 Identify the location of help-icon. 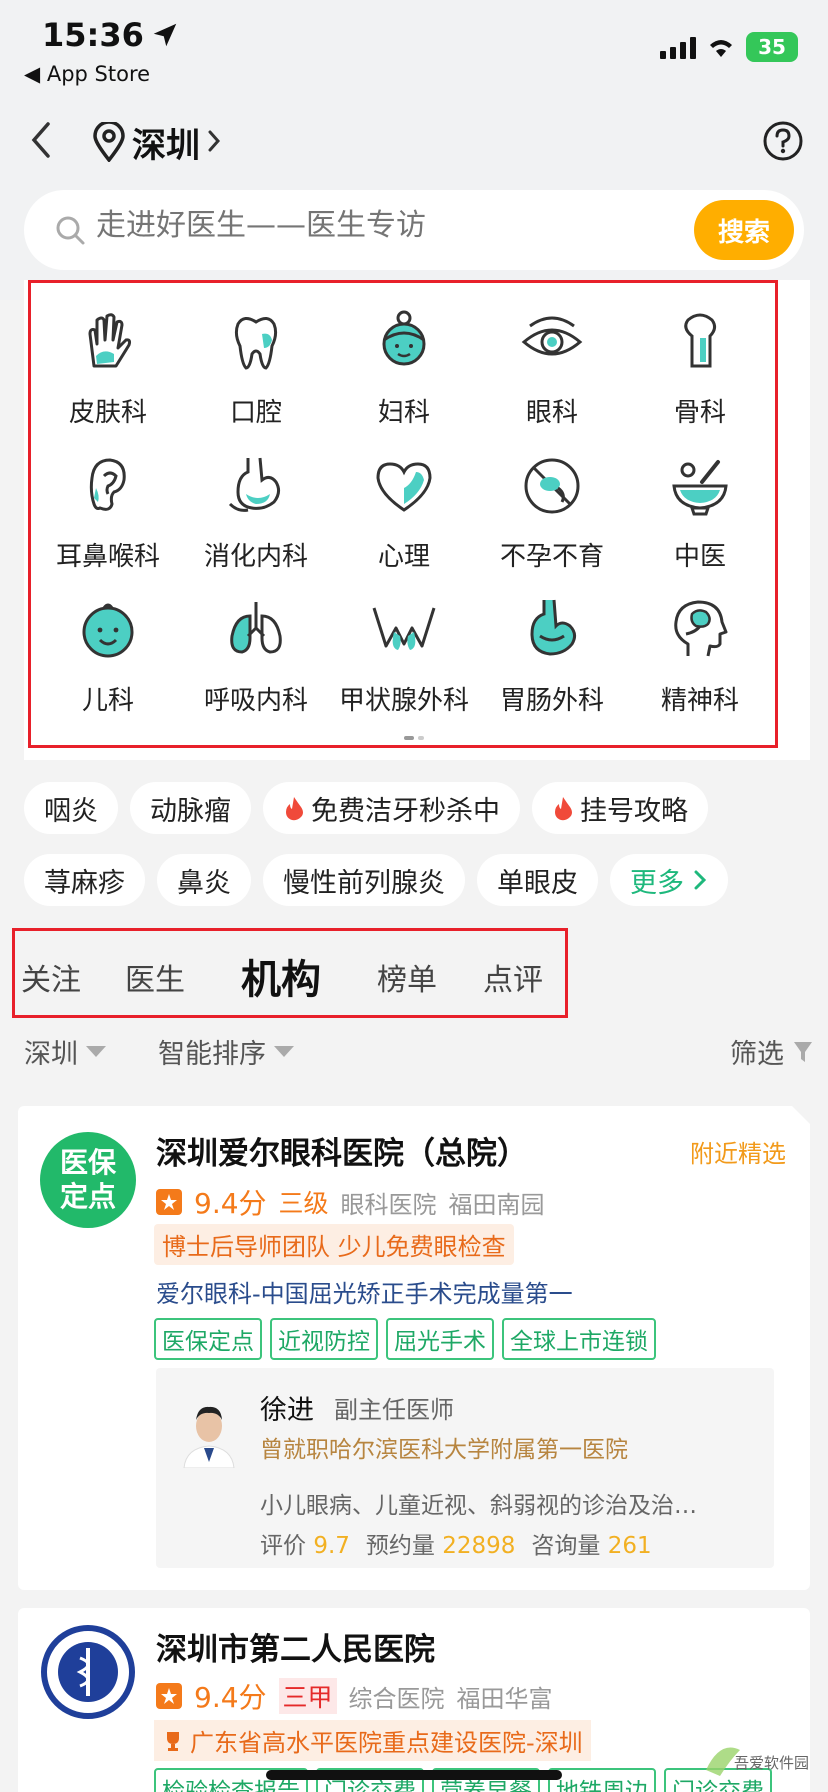
(783, 141).